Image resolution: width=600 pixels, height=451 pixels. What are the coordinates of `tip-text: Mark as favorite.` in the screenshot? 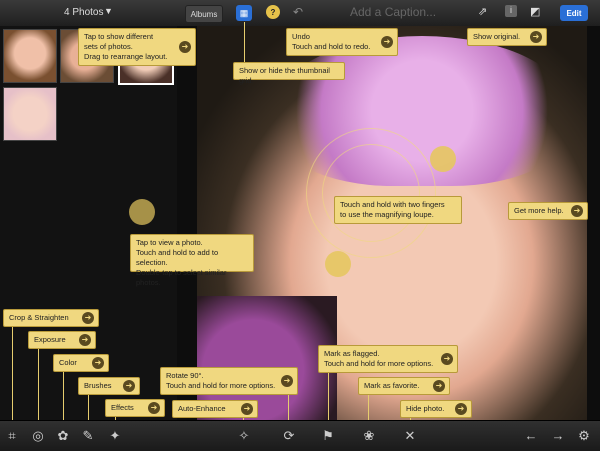 It's located at (392, 385).